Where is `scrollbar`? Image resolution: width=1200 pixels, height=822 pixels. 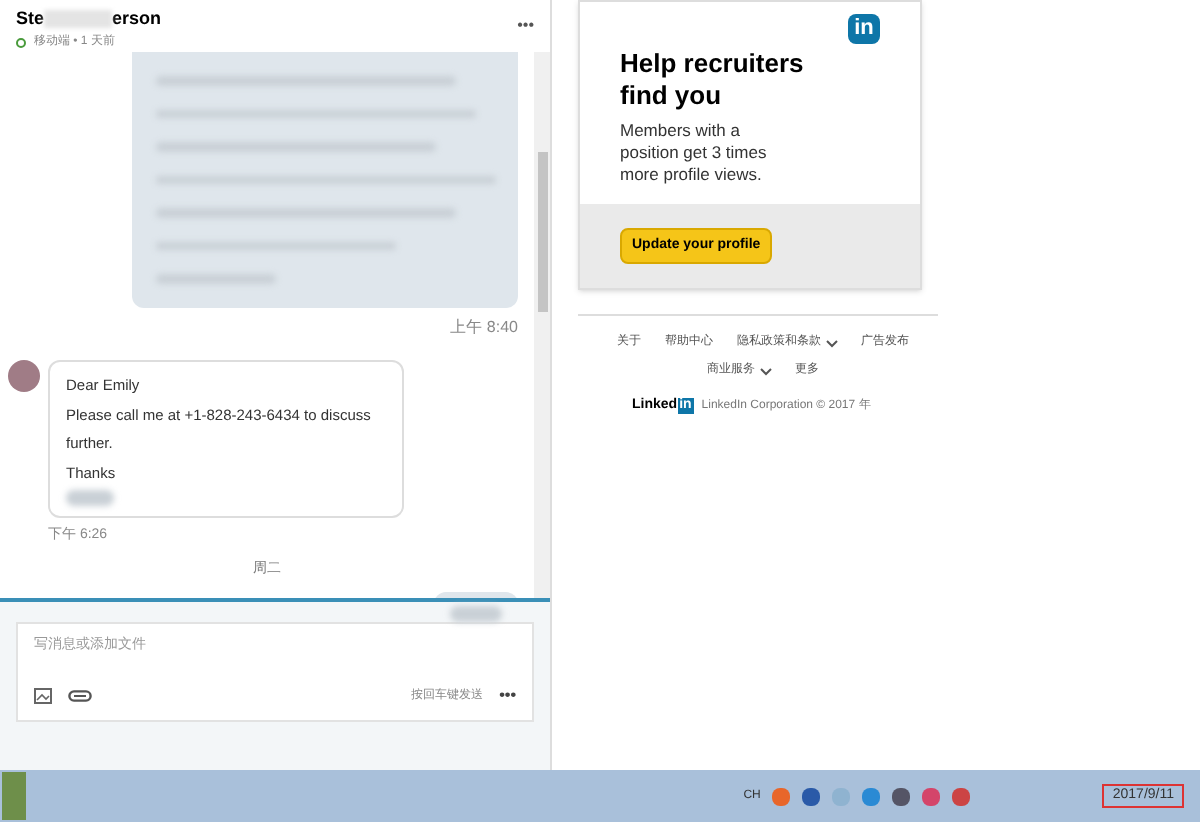
scrollbar is located at coordinates (542, 325).